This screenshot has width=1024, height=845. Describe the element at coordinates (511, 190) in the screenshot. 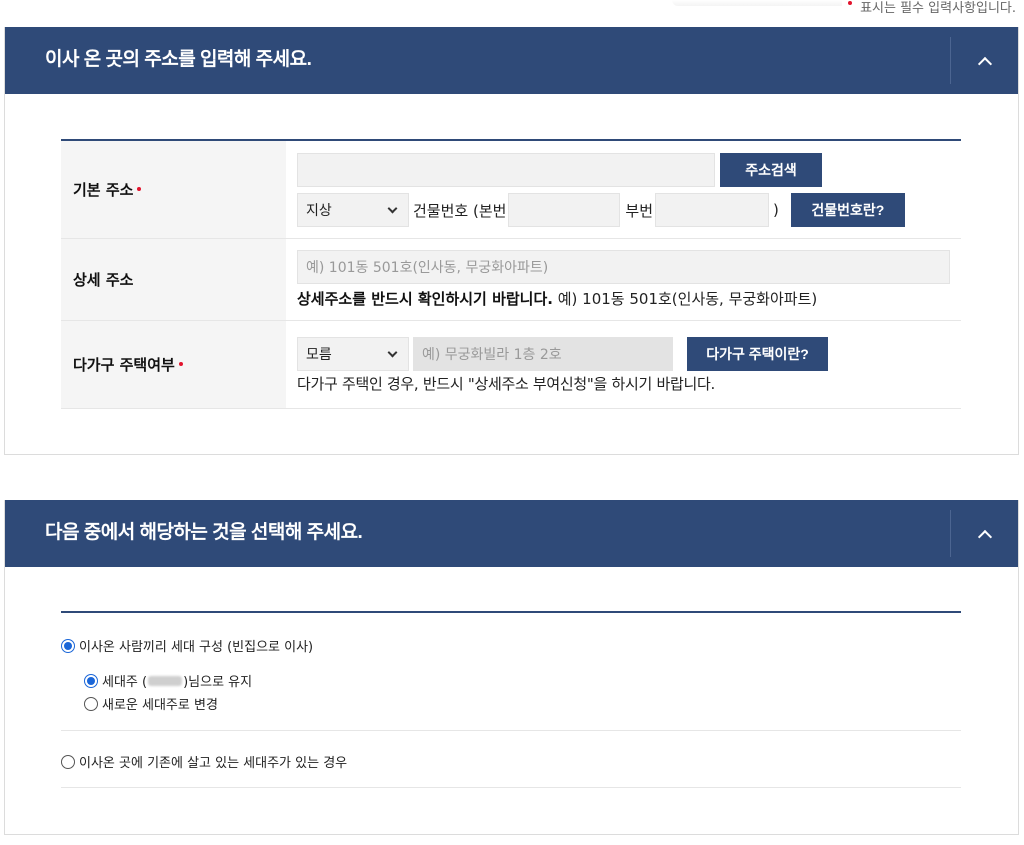

I see `basic-address-row: 기본 주소 주소검색 지상 건물번호 (본번 부번 ) 건물번호란?` at that location.